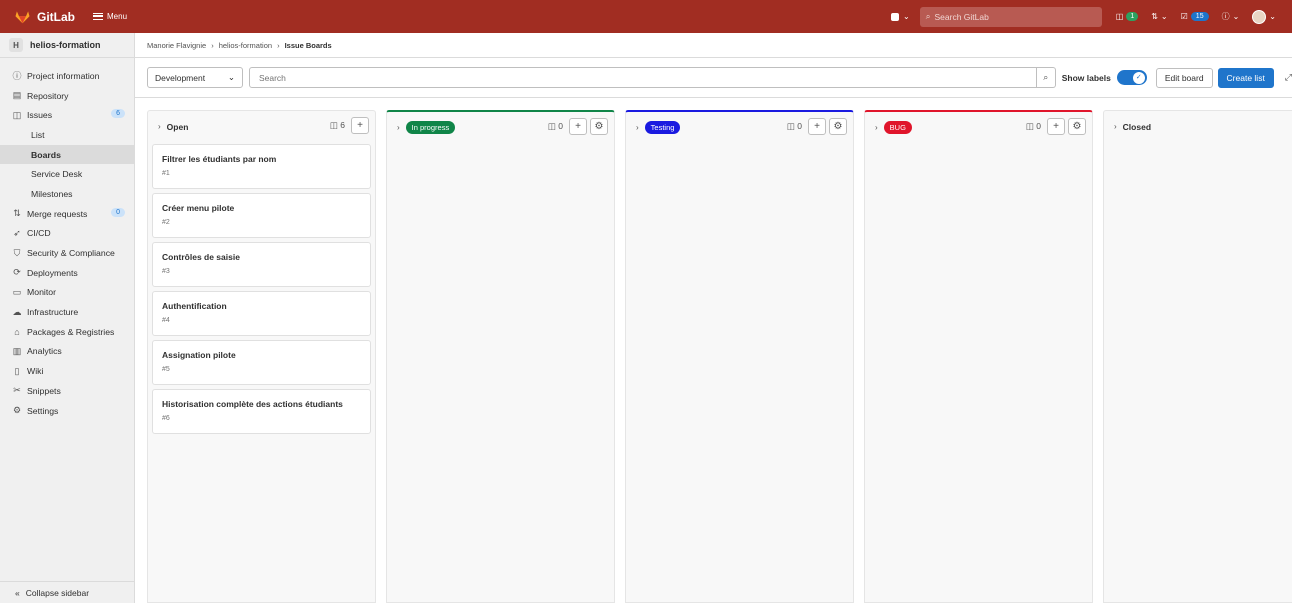 Image resolution: width=1292 pixels, height=603 pixels. What do you see at coordinates (1195, 16) in the screenshot?
I see `todos-nav-button: ☑ 15` at bounding box center [1195, 16].